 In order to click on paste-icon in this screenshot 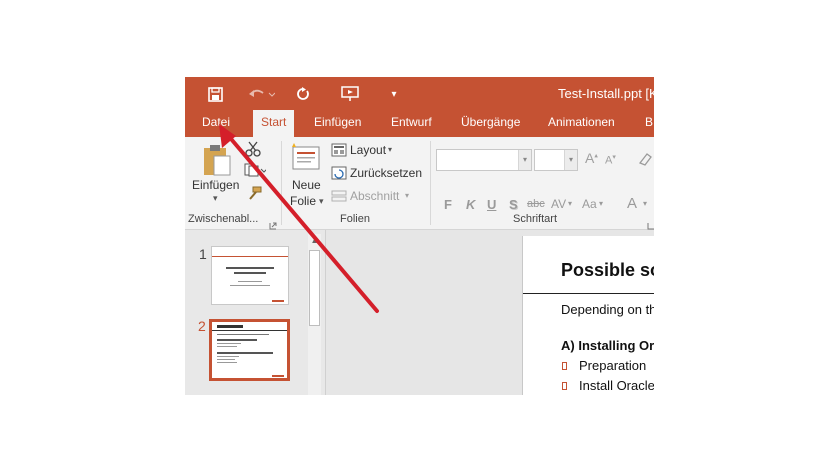, I will do `click(217, 162)`.